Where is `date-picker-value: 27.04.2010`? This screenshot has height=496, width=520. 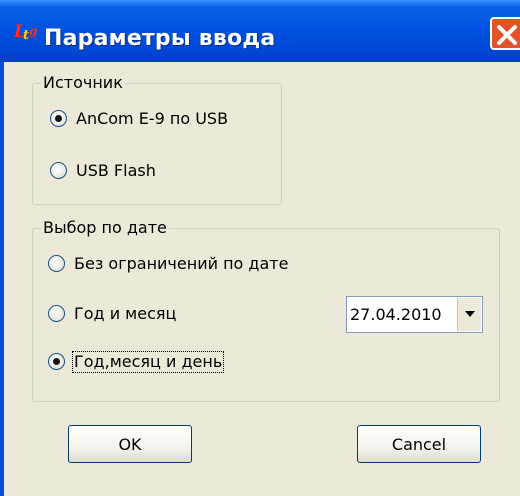
date-picker-value: 27.04.2010 is located at coordinates (396, 314).